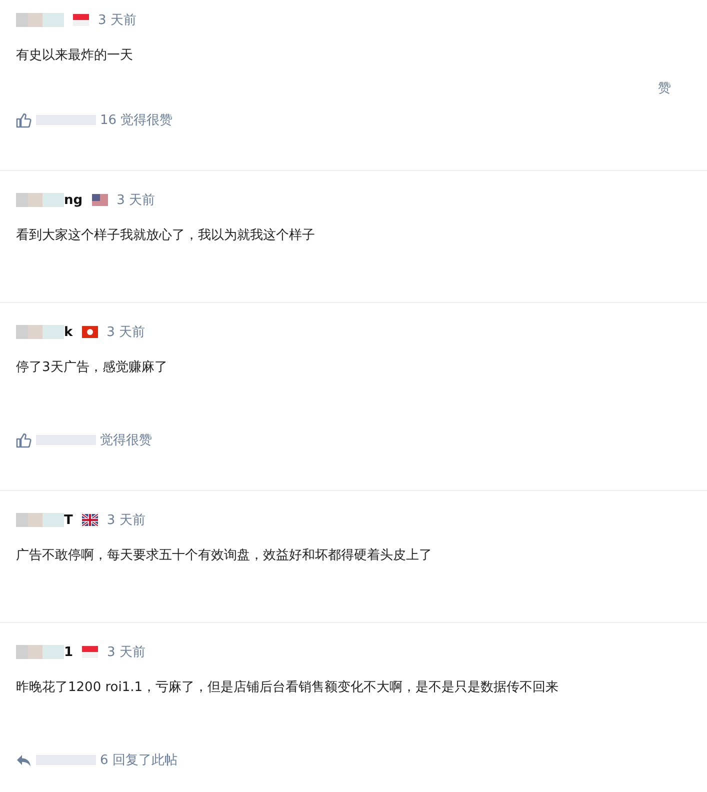  Describe the element at coordinates (92, 368) in the screenshot. I see `comment-text: 停了3天广告，感觉赚麻了` at that location.